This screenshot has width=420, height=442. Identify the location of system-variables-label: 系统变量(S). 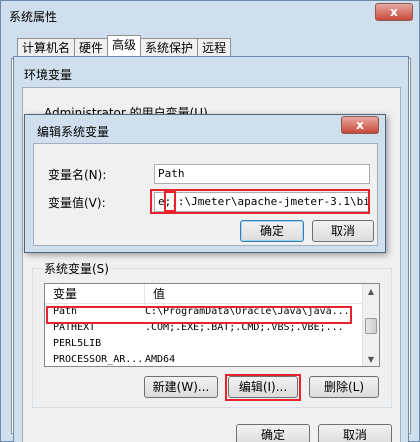
(76, 268).